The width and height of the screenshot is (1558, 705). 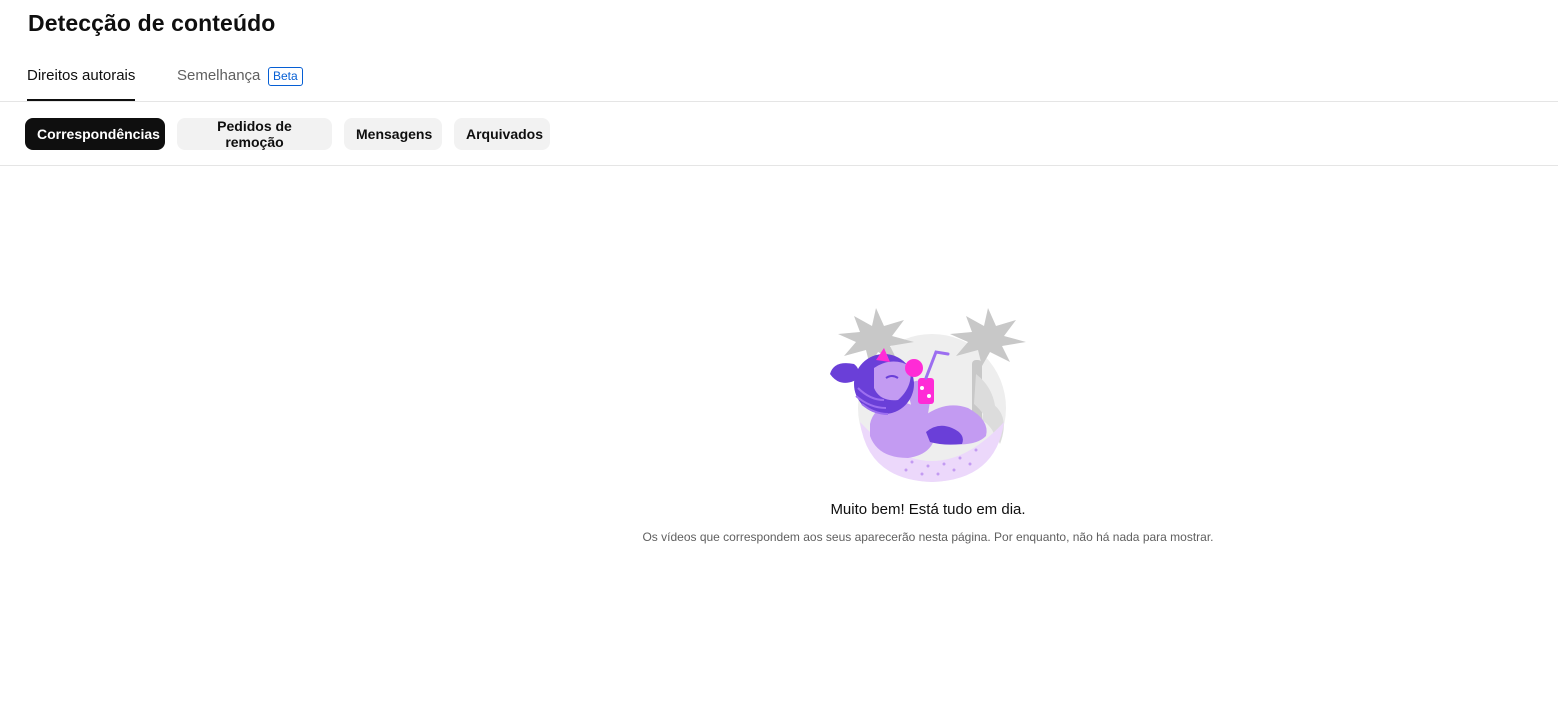 What do you see at coordinates (95, 134) in the screenshot?
I see `chip-matches: Correspondências` at bounding box center [95, 134].